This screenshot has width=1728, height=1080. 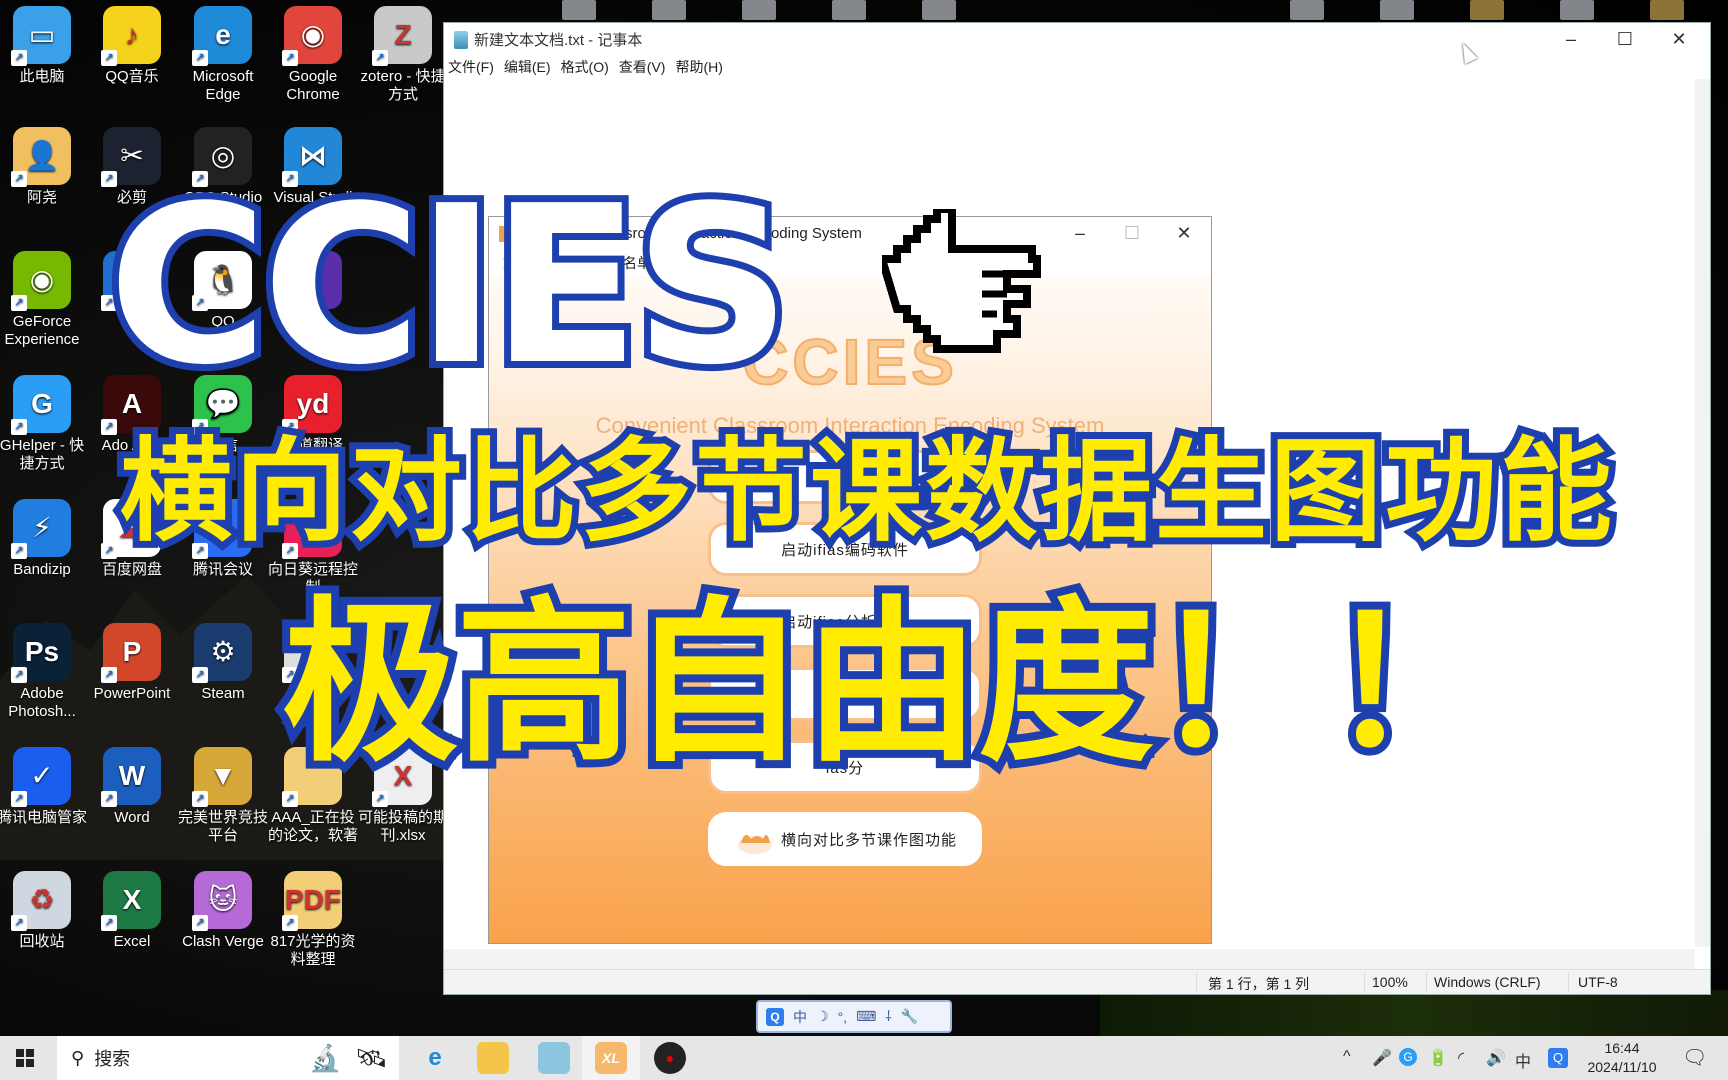 What do you see at coordinates (449, 286) in the screenshot?
I see `overlay-headline: CCIES` at bounding box center [449, 286].